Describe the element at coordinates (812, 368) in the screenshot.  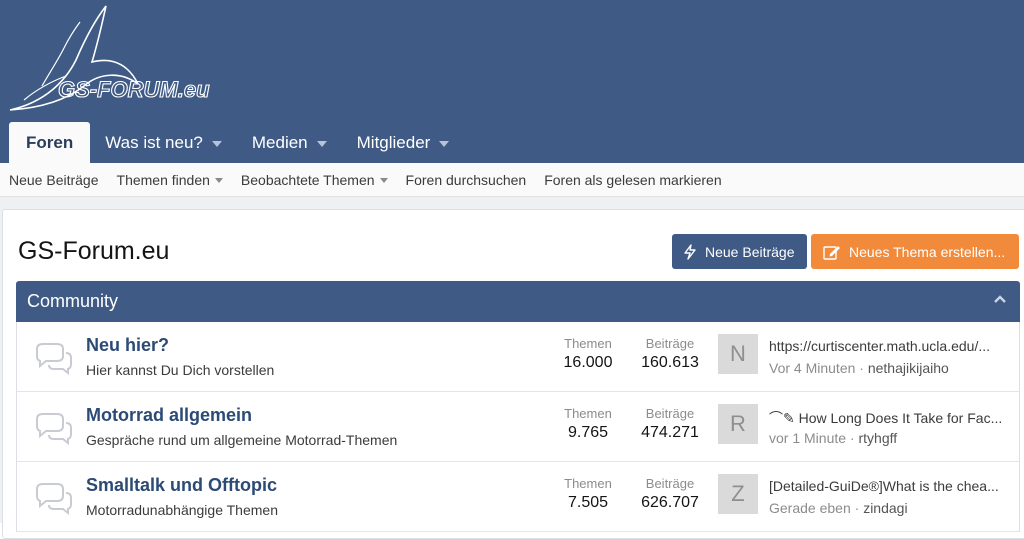
I see `last-post-time: Vor 4 Minuten` at that location.